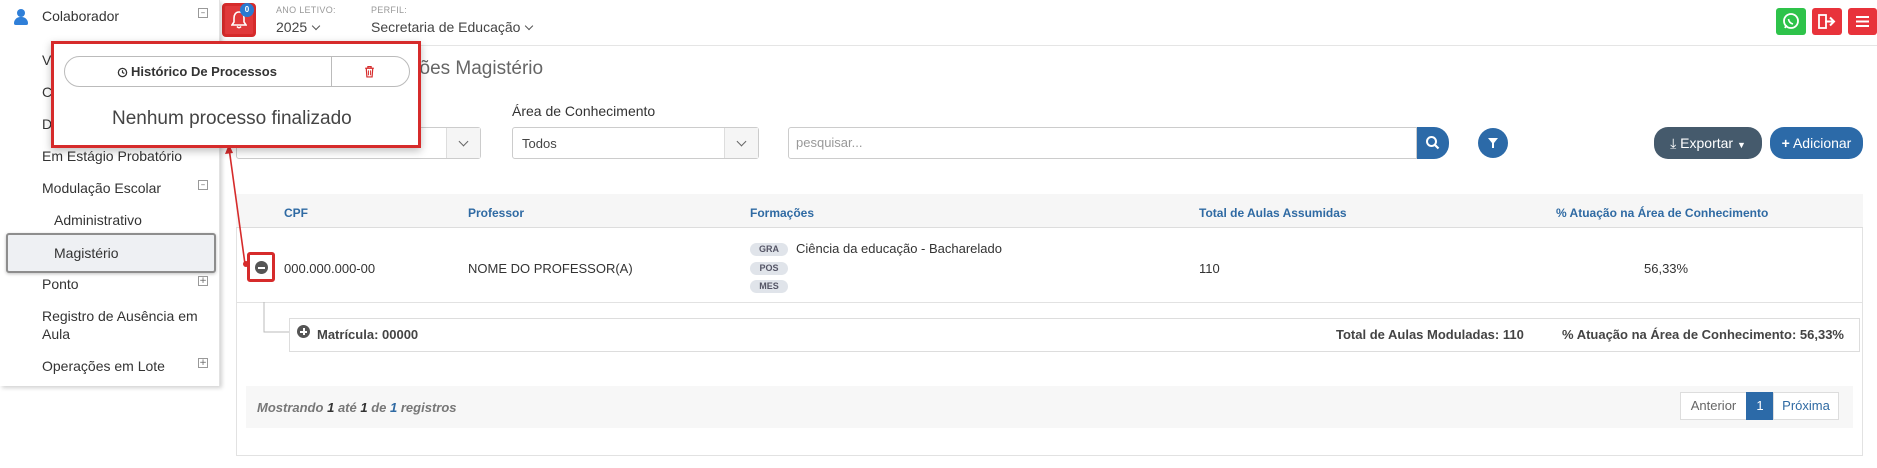 The height and width of the screenshot is (468, 1877). What do you see at coordinates (446, 27) in the screenshot?
I see `perfil-value: Secretaria de Educação` at bounding box center [446, 27].